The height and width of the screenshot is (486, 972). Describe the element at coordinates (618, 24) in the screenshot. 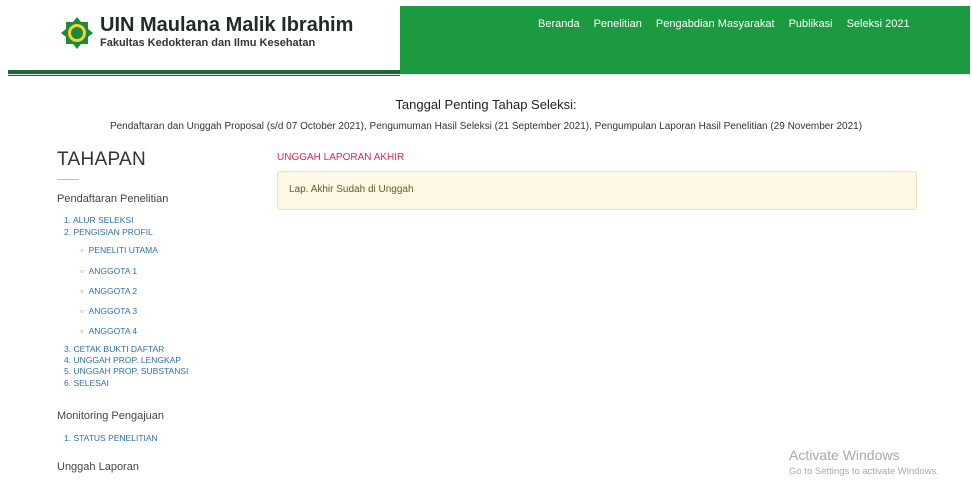

I see `nav-penelitian: Penelitian` at that location.